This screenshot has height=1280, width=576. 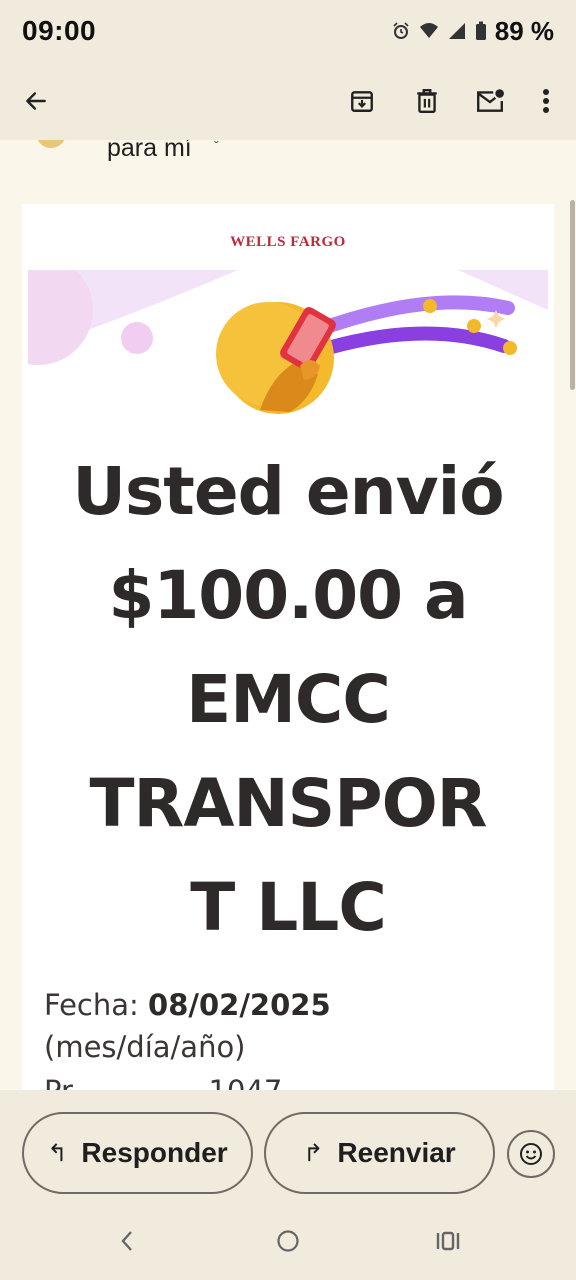 I want to click on date-detail: Fecha: 08/02/2025 (mes/día/año), so click(x=289, y=1026).